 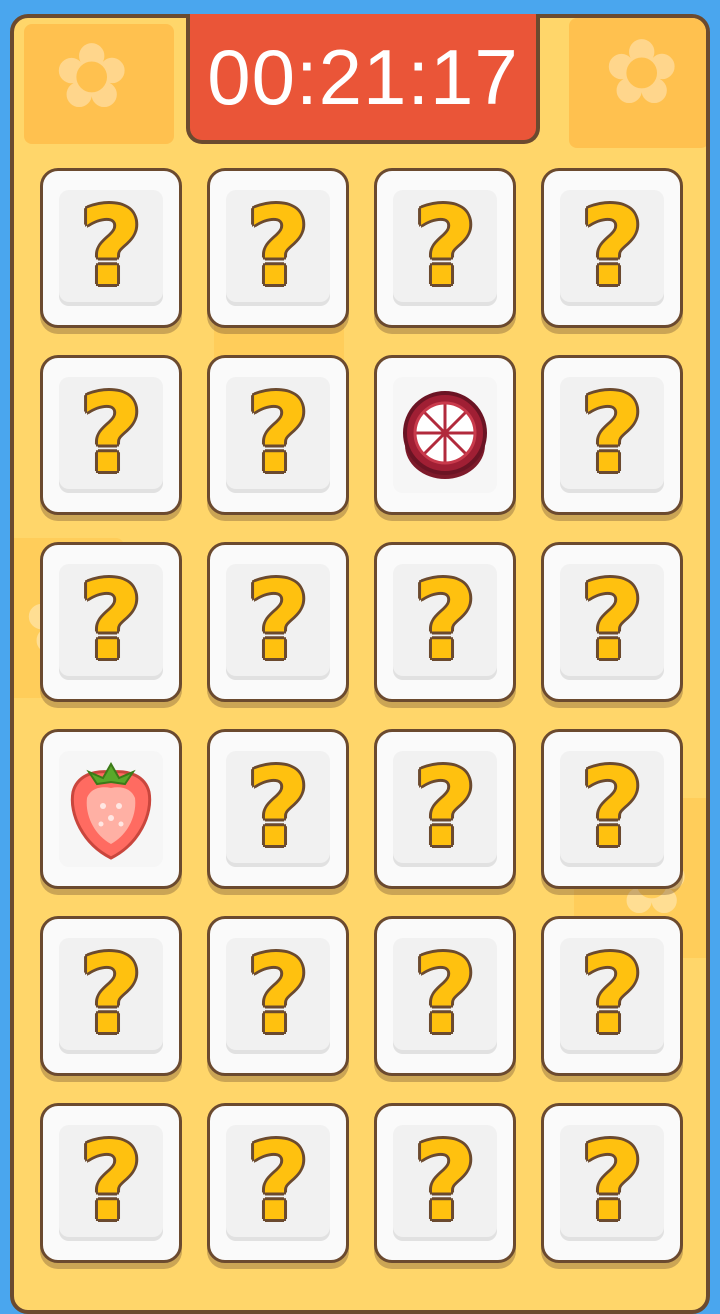 I want to click on mangosteen-icon, so click(x=445, y=435).